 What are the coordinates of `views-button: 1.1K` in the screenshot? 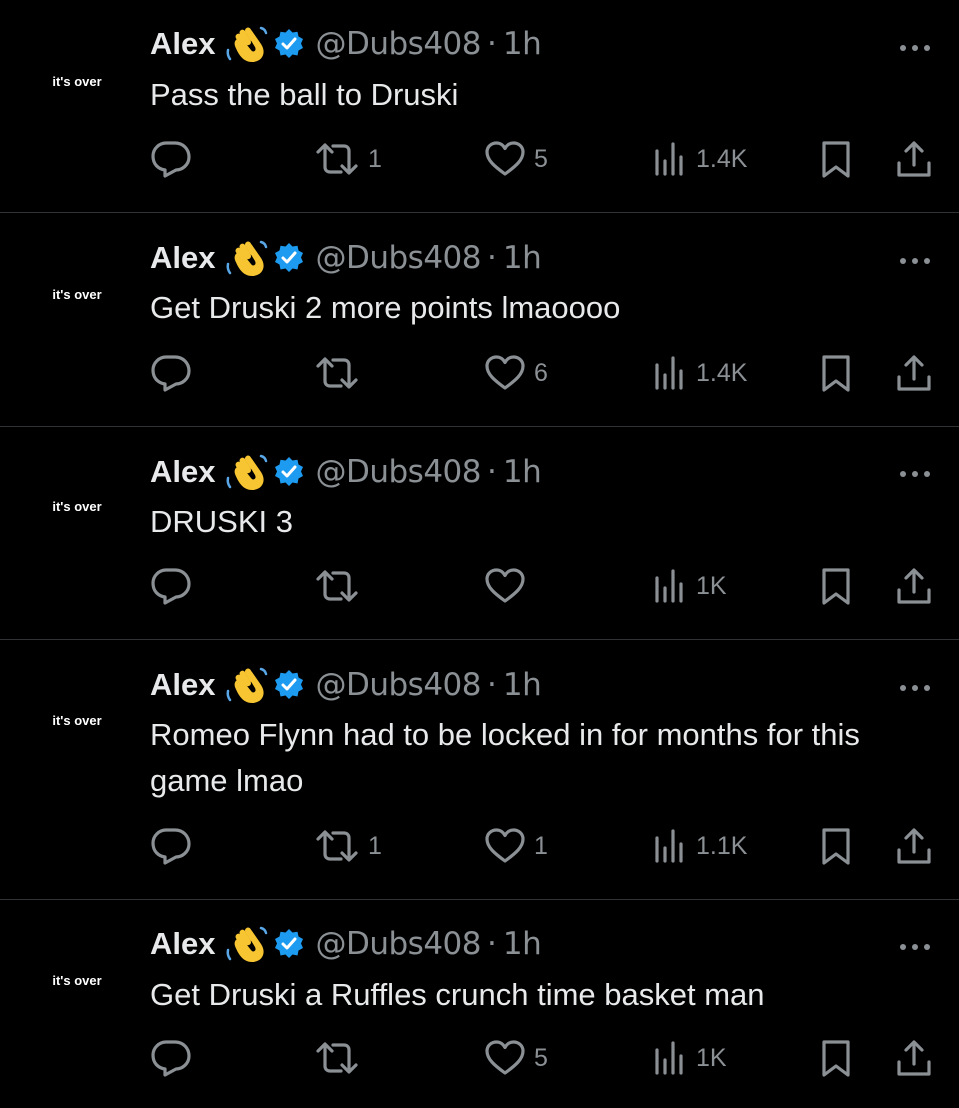 It's located at (699, 846).